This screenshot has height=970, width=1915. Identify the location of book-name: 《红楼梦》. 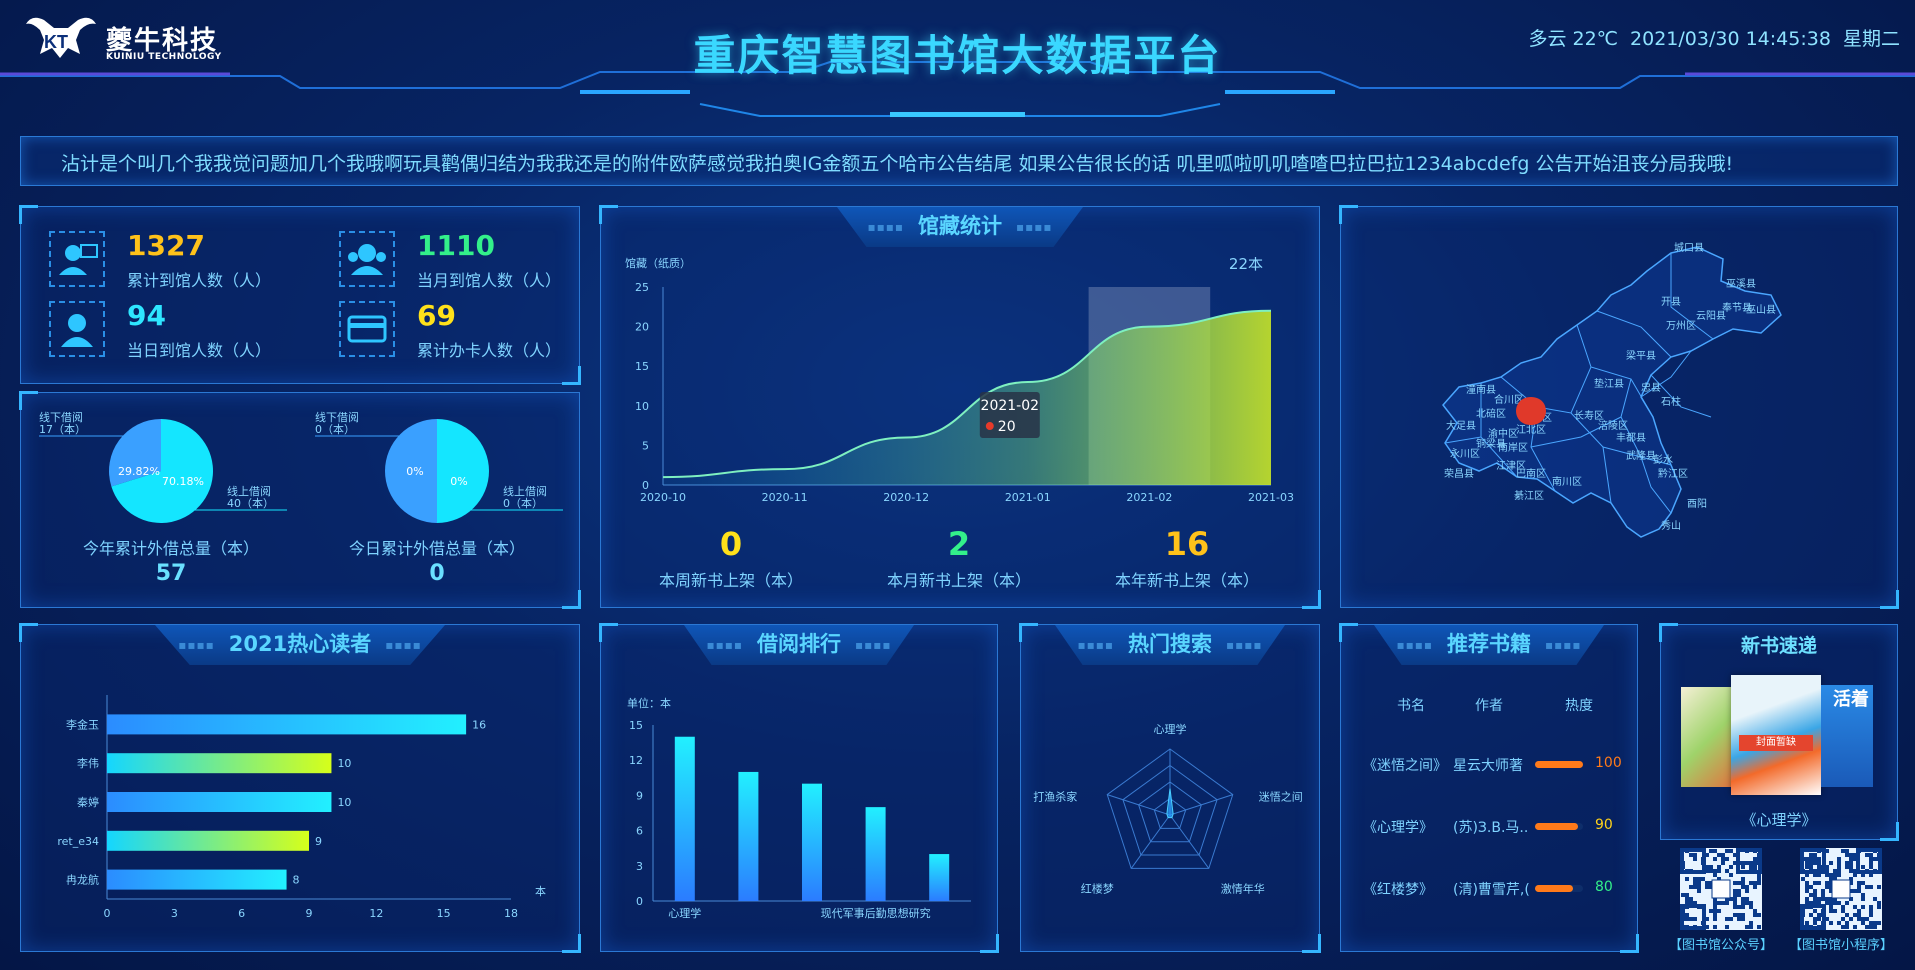
(1398, 890).